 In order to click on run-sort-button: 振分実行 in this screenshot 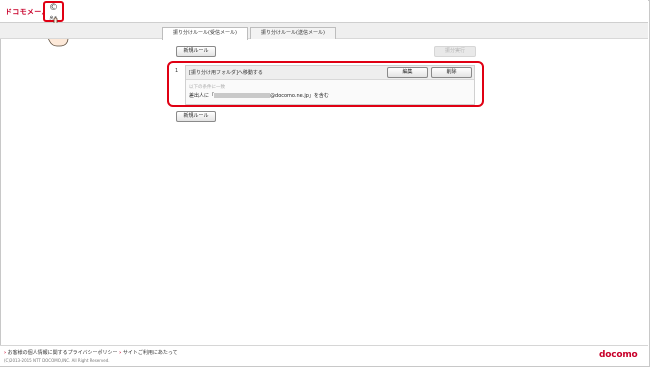, I will do `click(455, 51)`.